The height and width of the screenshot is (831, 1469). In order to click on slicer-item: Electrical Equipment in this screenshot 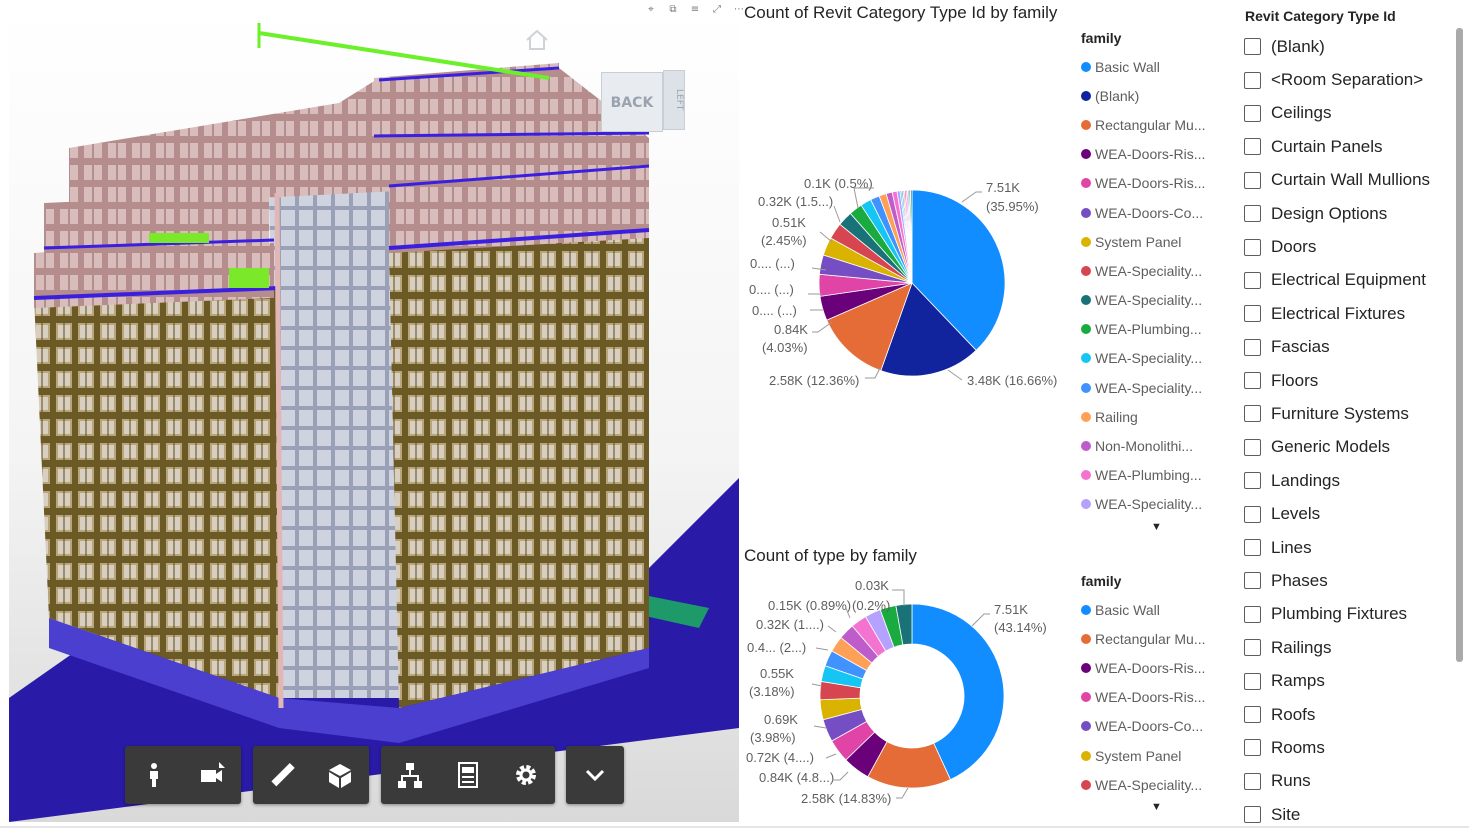, I will do `click(1352, 280)`.